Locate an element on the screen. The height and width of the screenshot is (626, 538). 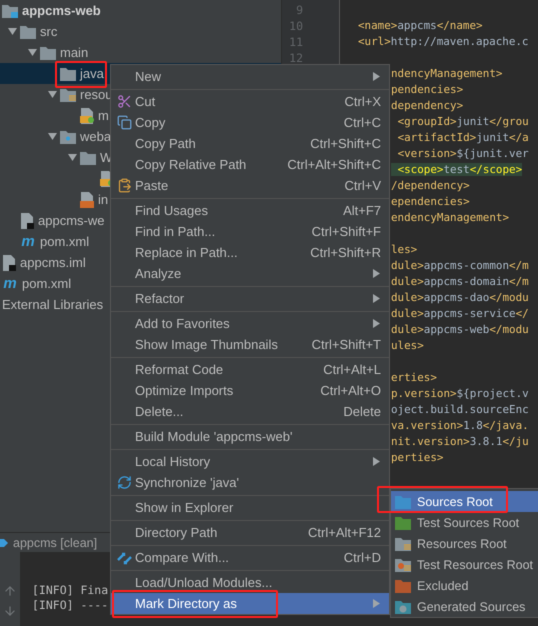
code-line: endencyManagement> is located at coordinates (450, 217).